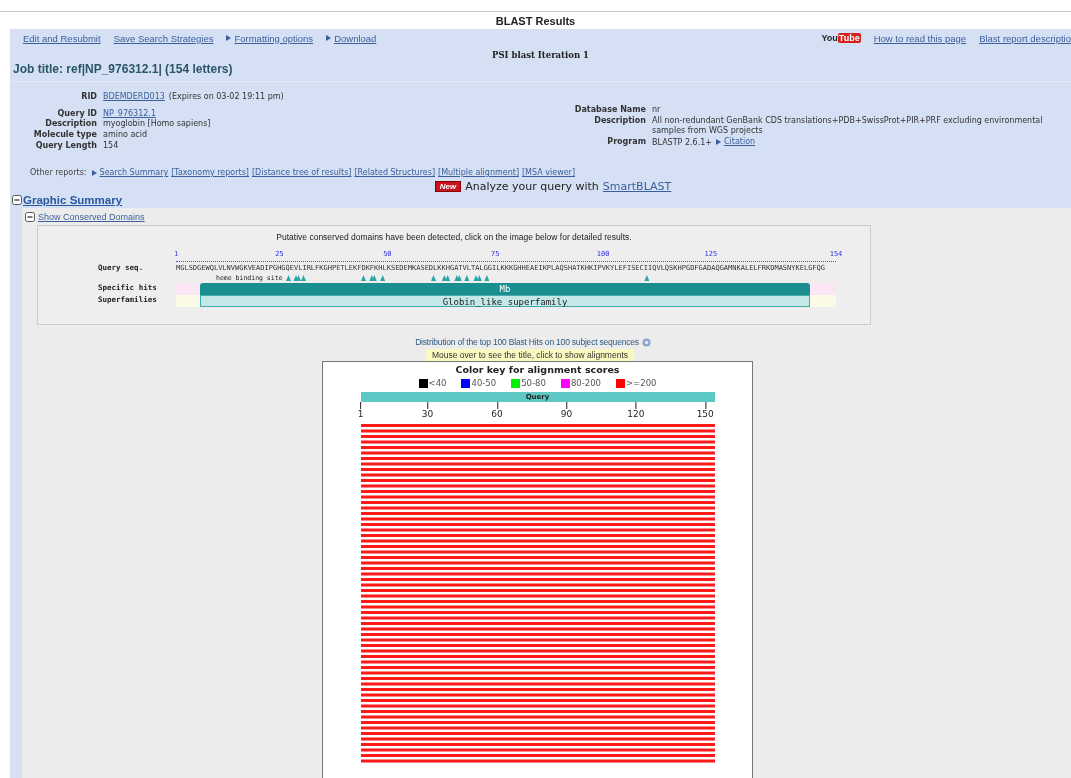 The width and height of the screenshot is (1071, 778). Describe the element at coordinates (920, 38) in the screenshot. I see `toolbar-link: How to read this page` at that location.